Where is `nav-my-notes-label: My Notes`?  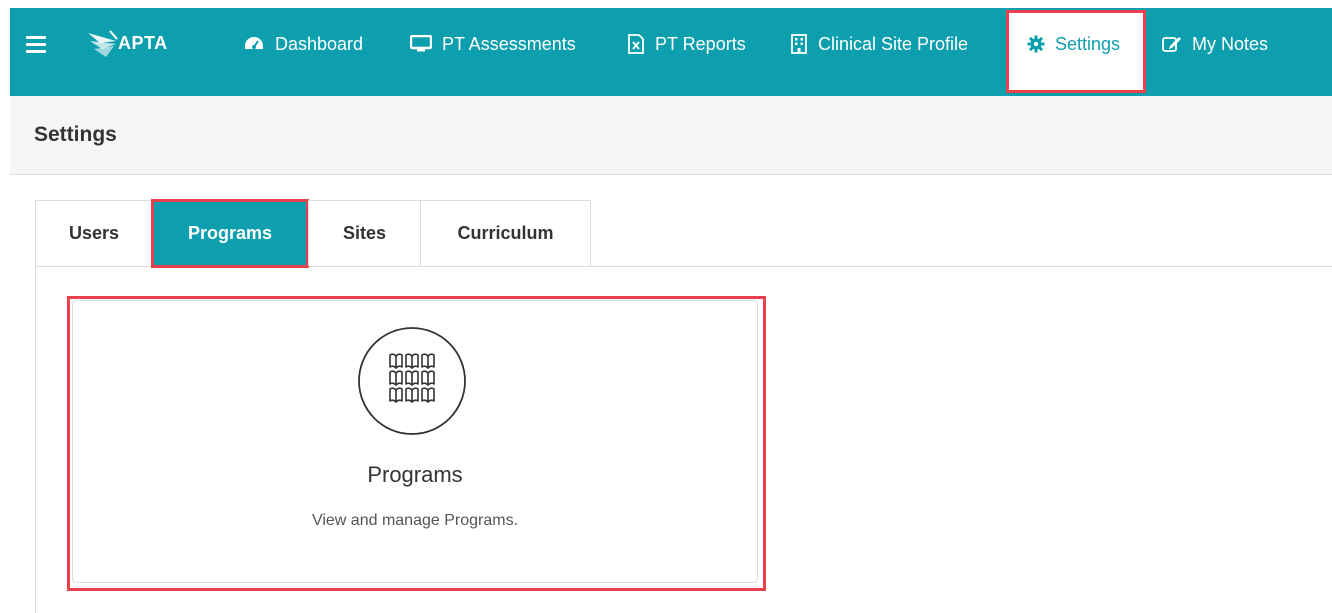 nav-my-notes-label: My Notes is located at coordinates (1230, 43).